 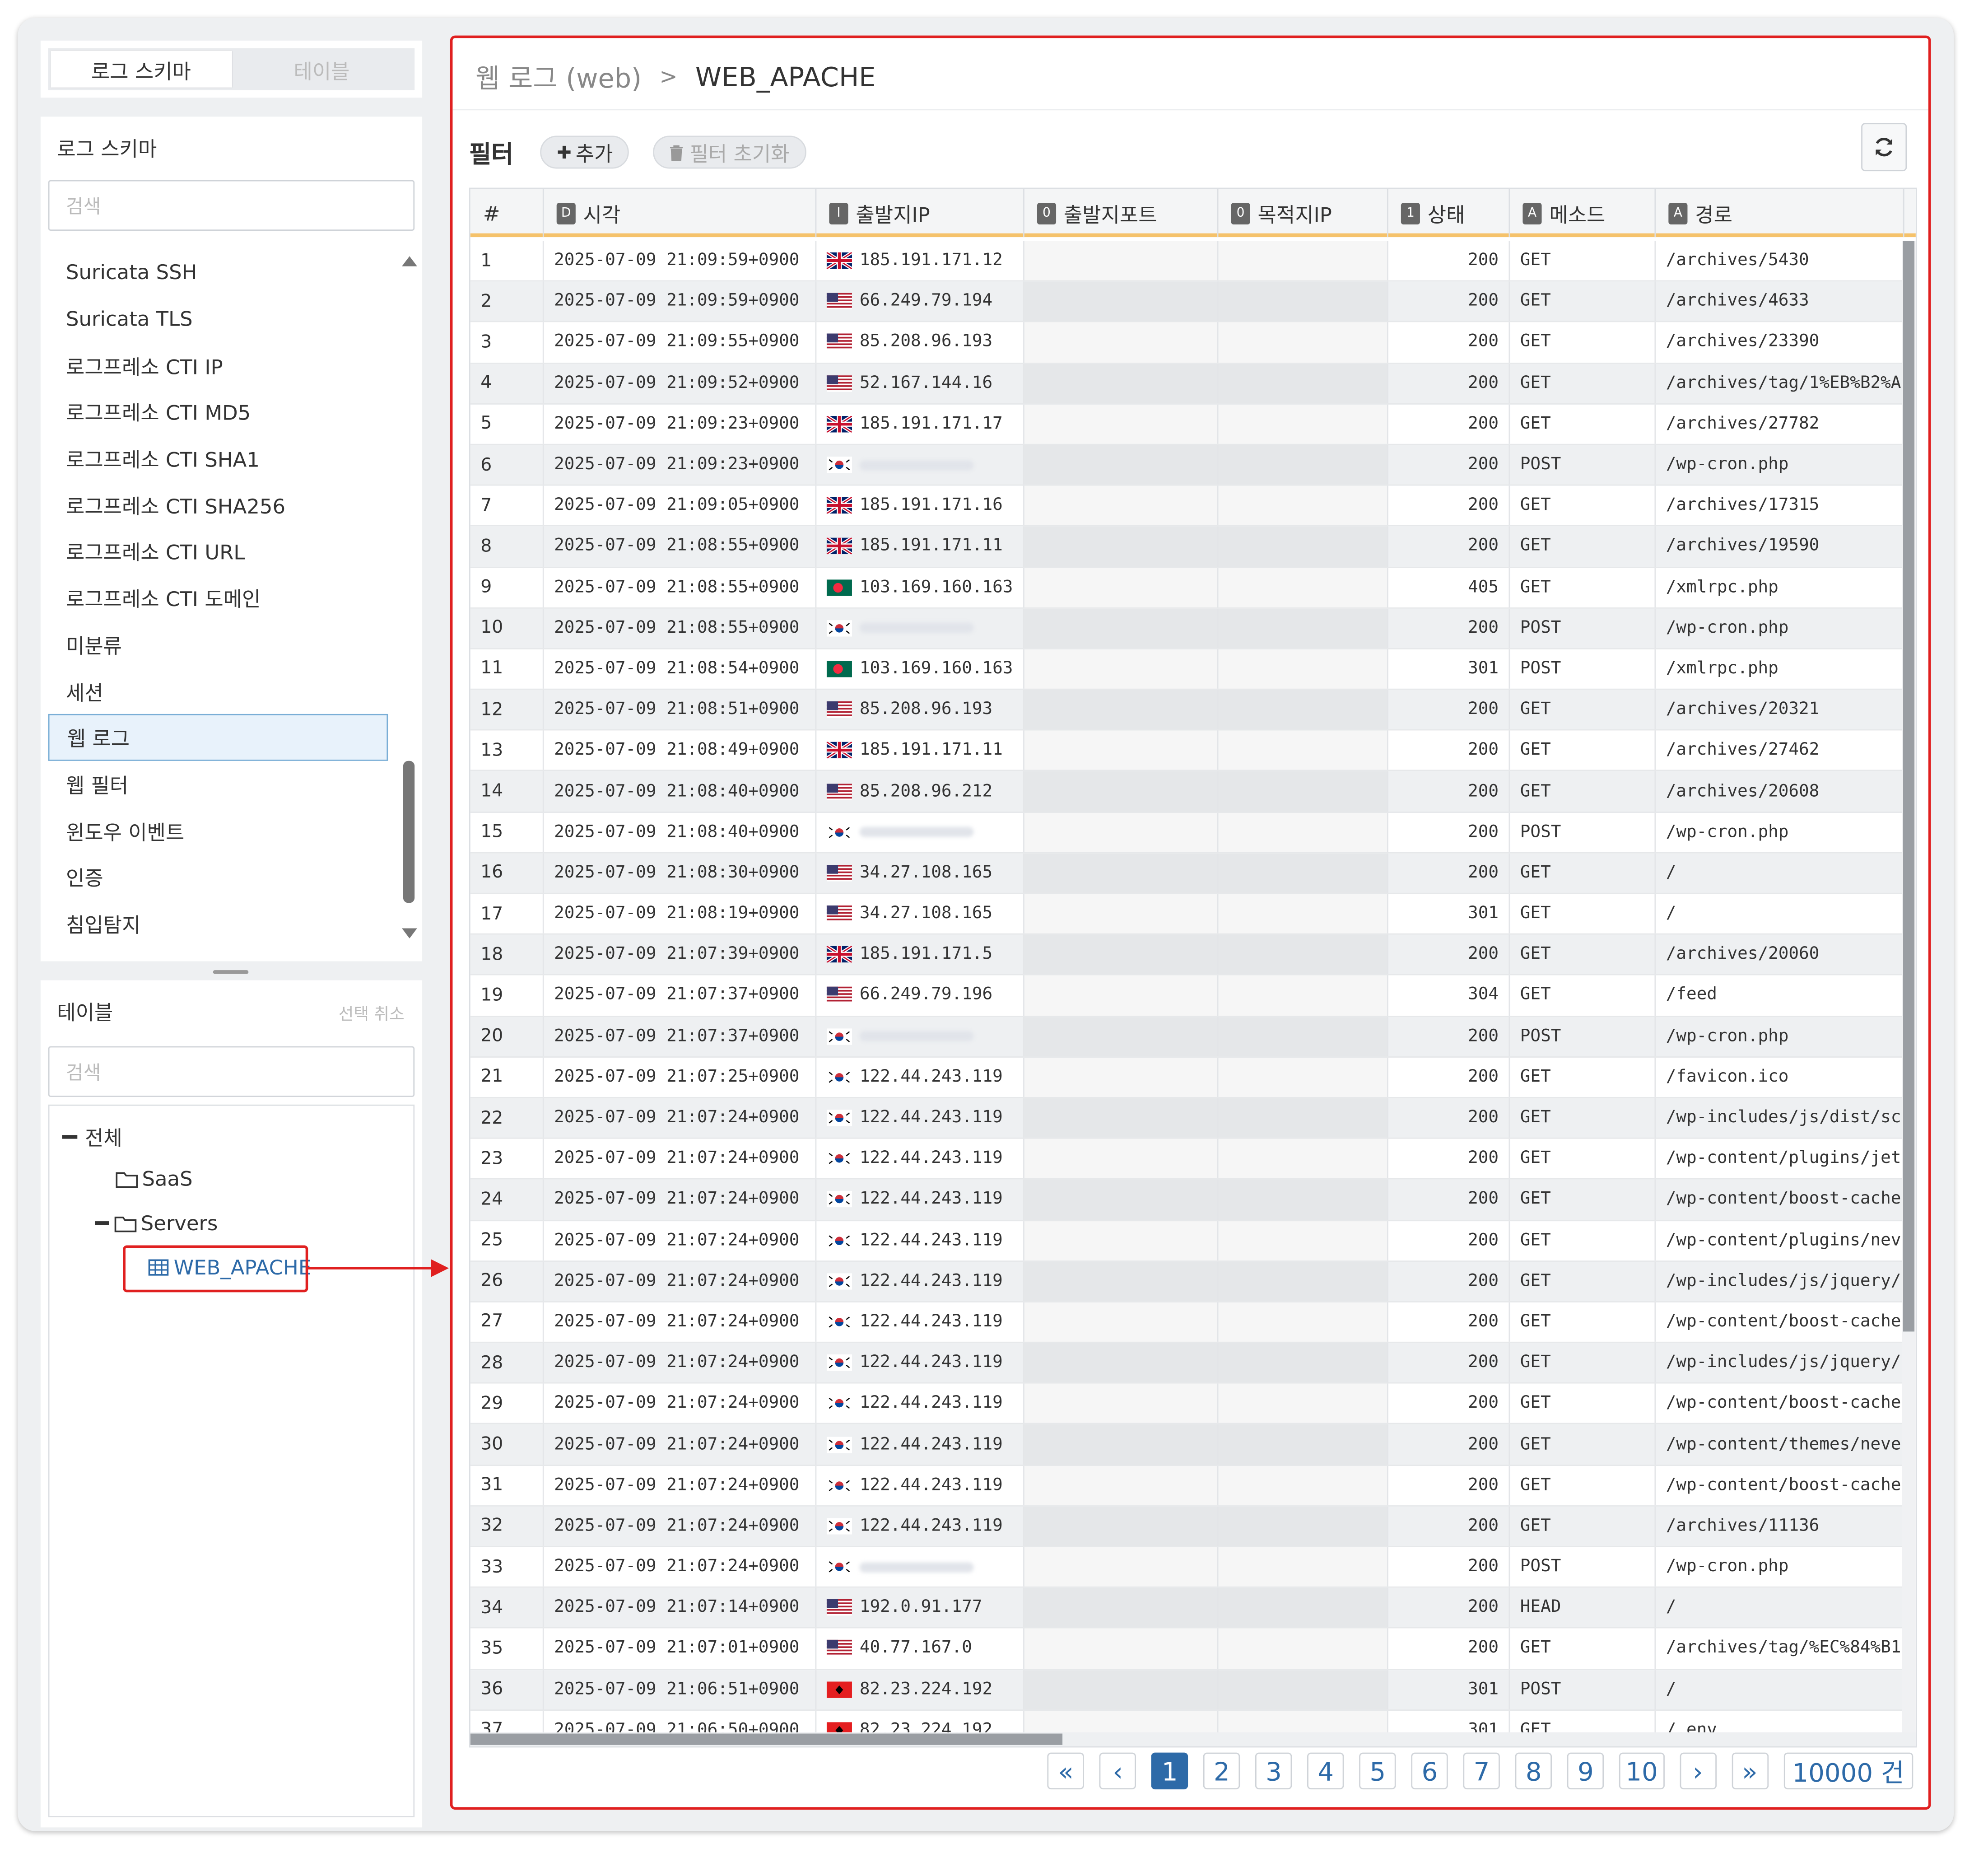 I want to click on column-header: A 경로, so click(x=1780, y=213).